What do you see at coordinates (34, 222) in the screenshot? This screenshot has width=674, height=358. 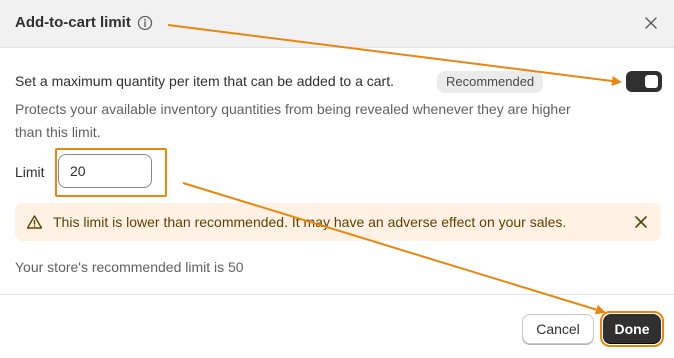 I see `warning-icon` at bounding box center [34, 222].